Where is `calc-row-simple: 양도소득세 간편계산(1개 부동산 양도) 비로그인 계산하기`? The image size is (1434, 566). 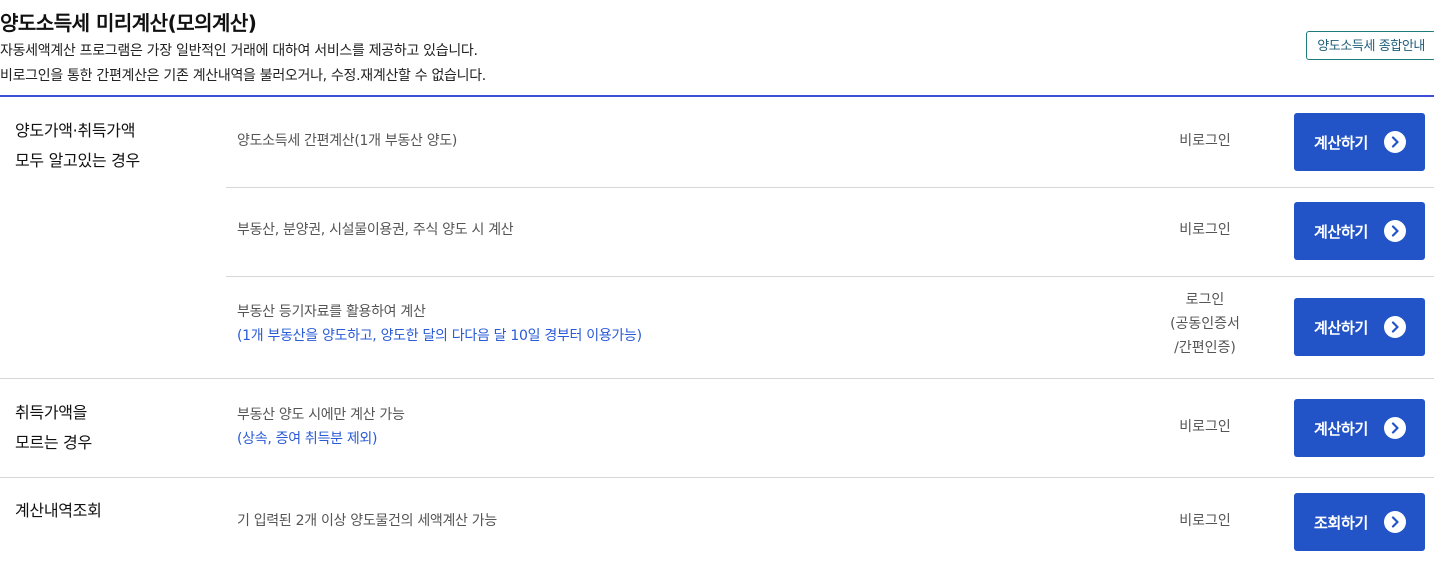 calc-row-simple: 양도소득세 간편계산(1개 부동산 양도) 비로그인 계산하기 is located at coordinates (830, 142).